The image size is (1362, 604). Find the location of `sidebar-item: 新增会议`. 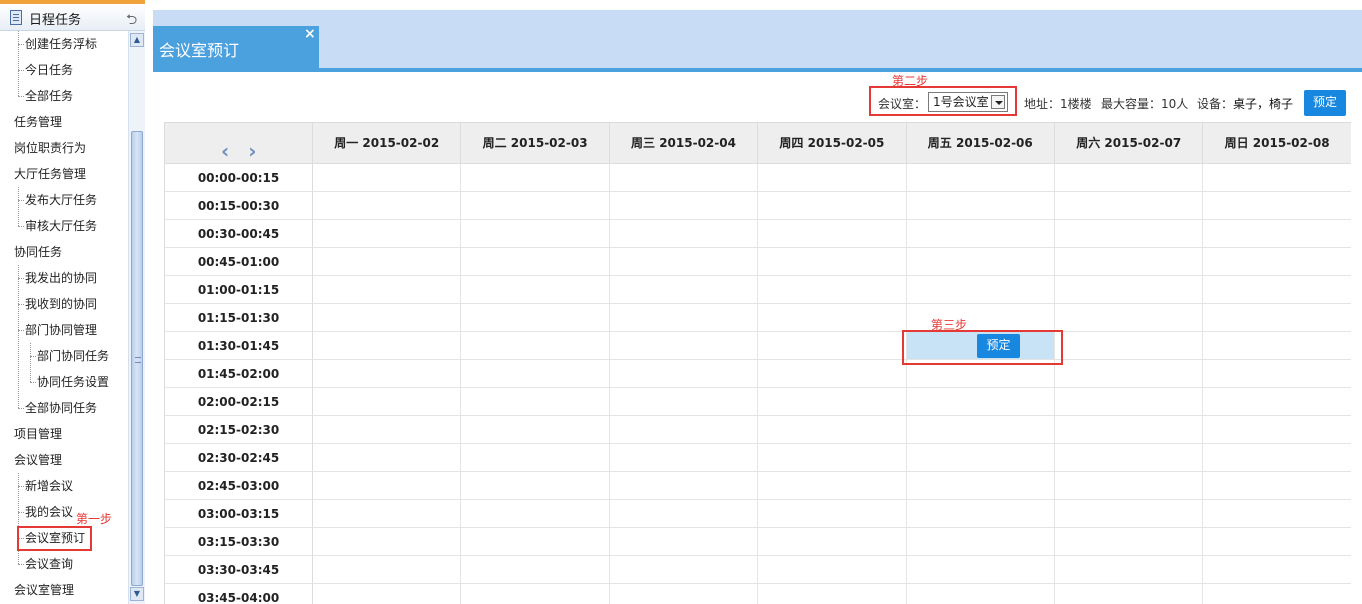

sidebar-item: 新增会议 is located at coordinates (49, 486).